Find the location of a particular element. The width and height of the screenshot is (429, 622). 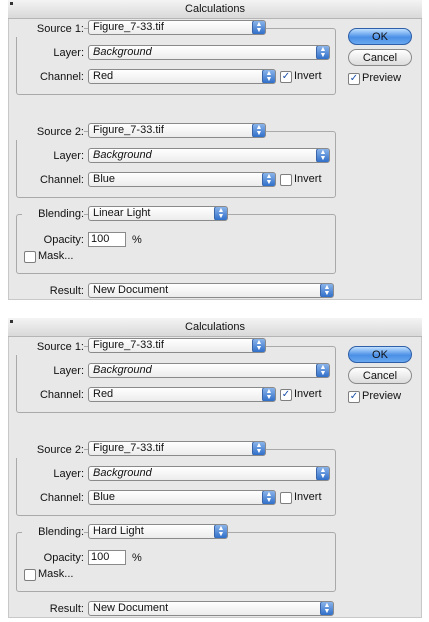

blending-mode-value: Hard Light is located at coordinates (118, 531).